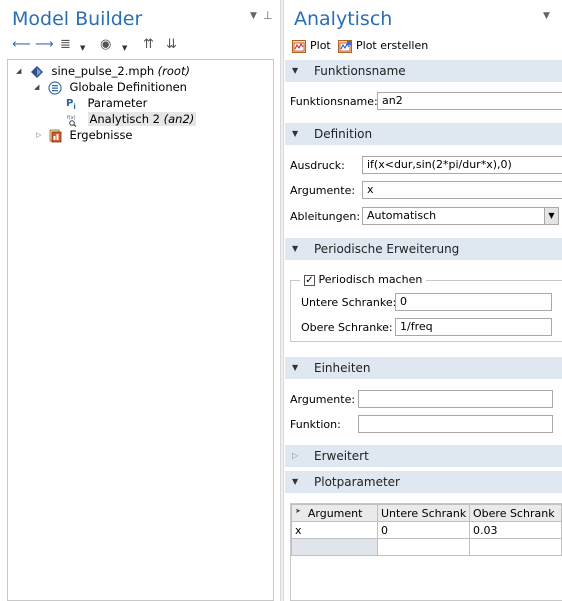 The height and width of the screenshot is (601, 562). I want to click on list-dropdown-icon: ▼, so click(82, 48).